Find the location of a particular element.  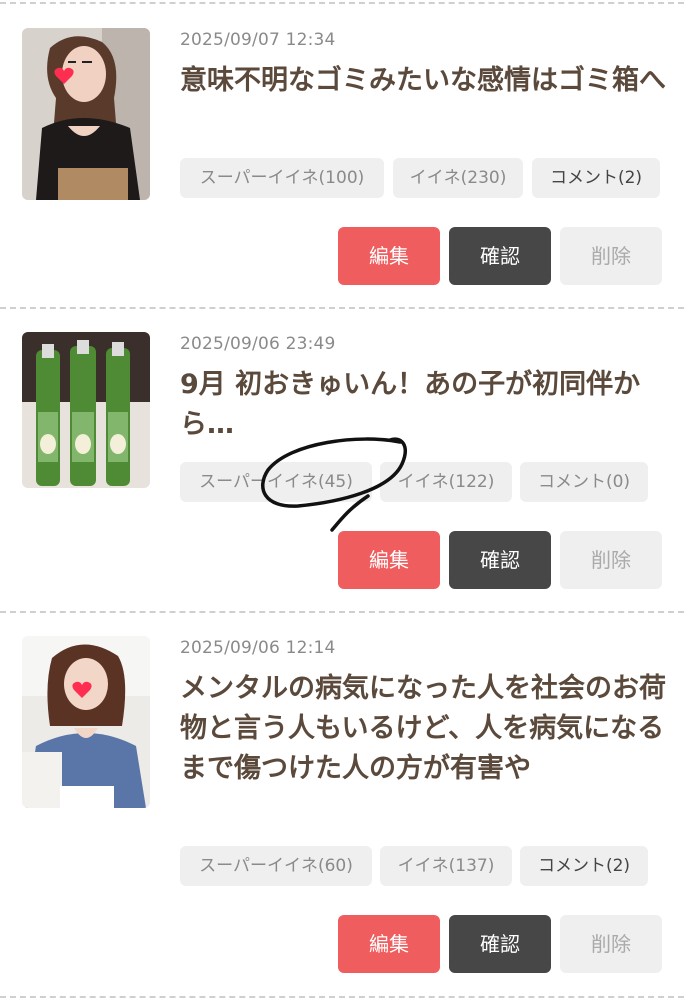

like-count: イイネ(137) is located at coordinates (446, 866).